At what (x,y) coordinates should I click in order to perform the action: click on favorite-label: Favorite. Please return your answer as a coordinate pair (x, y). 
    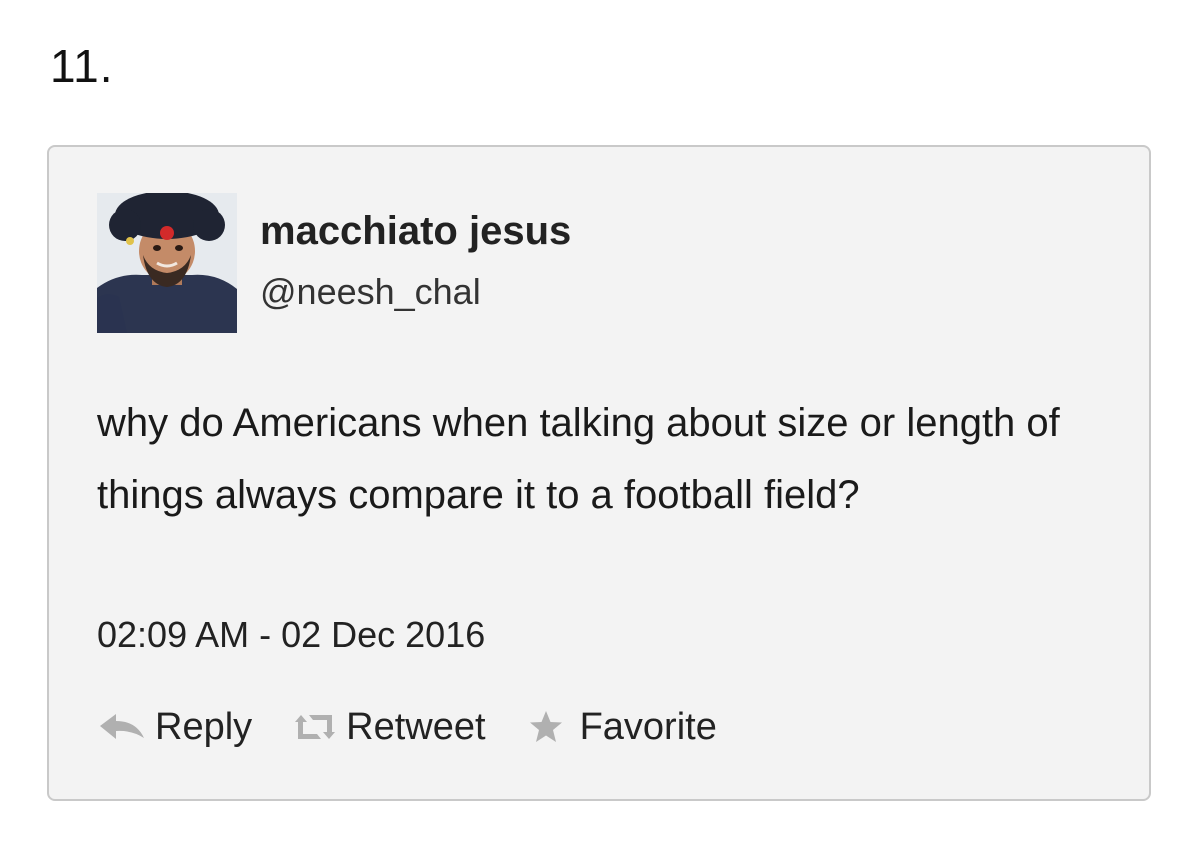
    Looking at the image, I should click on (648, 727).